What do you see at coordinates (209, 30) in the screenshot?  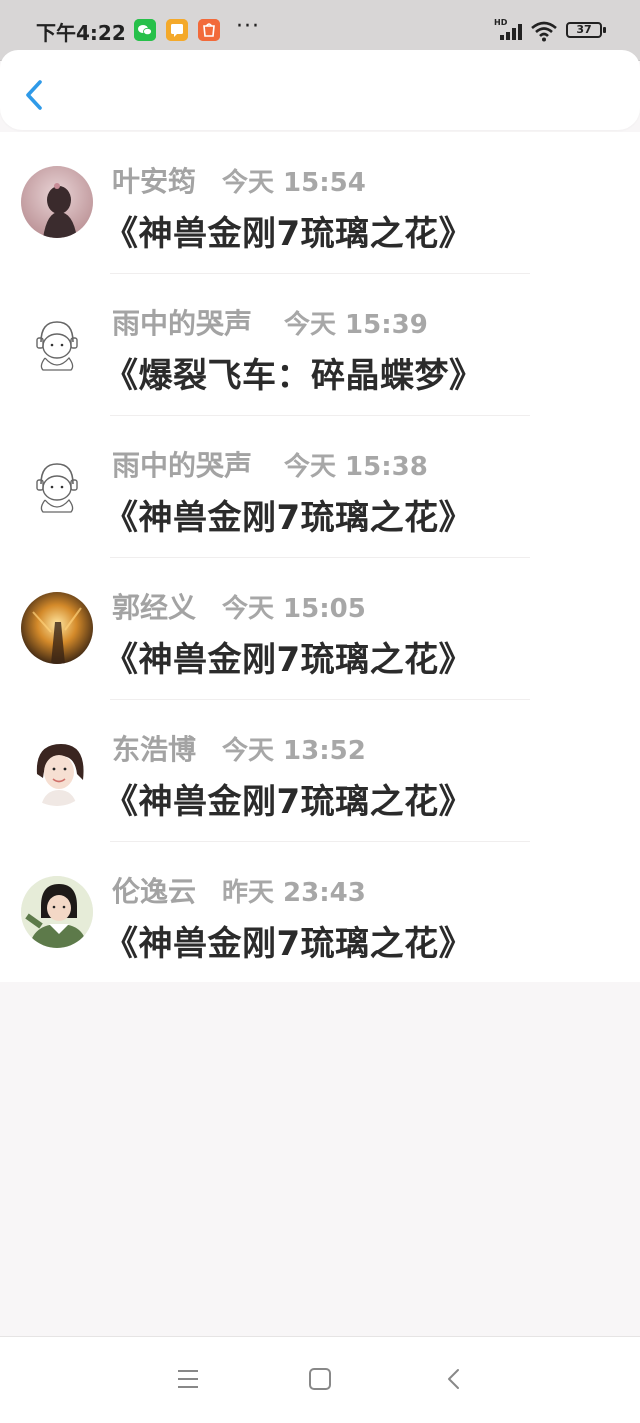 I see `mi-store-icon` at bounding box center [209, 30].